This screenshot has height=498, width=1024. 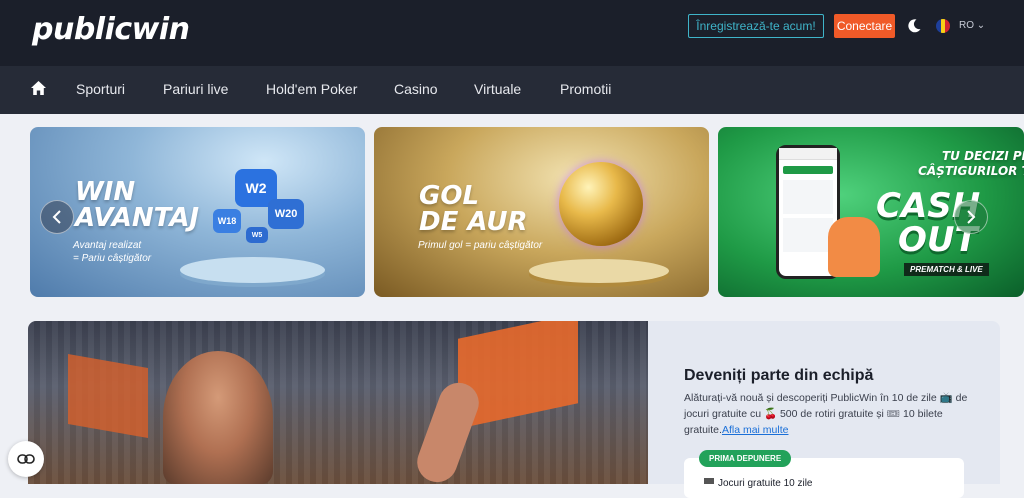 I want to click on ticket-icon: 🎟, so click(x=893, y=414).